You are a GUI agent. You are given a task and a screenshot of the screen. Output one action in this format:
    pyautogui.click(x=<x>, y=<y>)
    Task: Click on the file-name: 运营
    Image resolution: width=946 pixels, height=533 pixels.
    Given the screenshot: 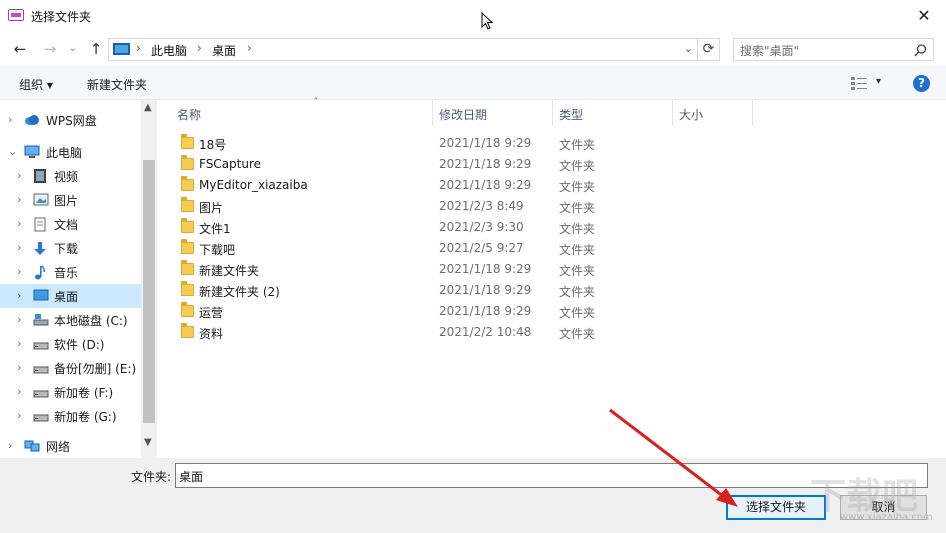 What is the action you would take?
    pyautogui.click(x=211, y=313)
    